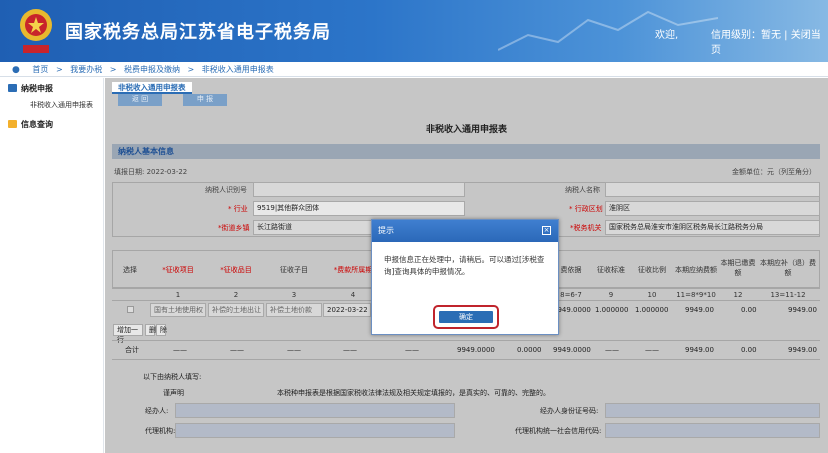 This screenshot has height=453, width=828. Describe the element at coordinates (608, 30) in the screenshot. I see `great-wall-decoration` at that location.